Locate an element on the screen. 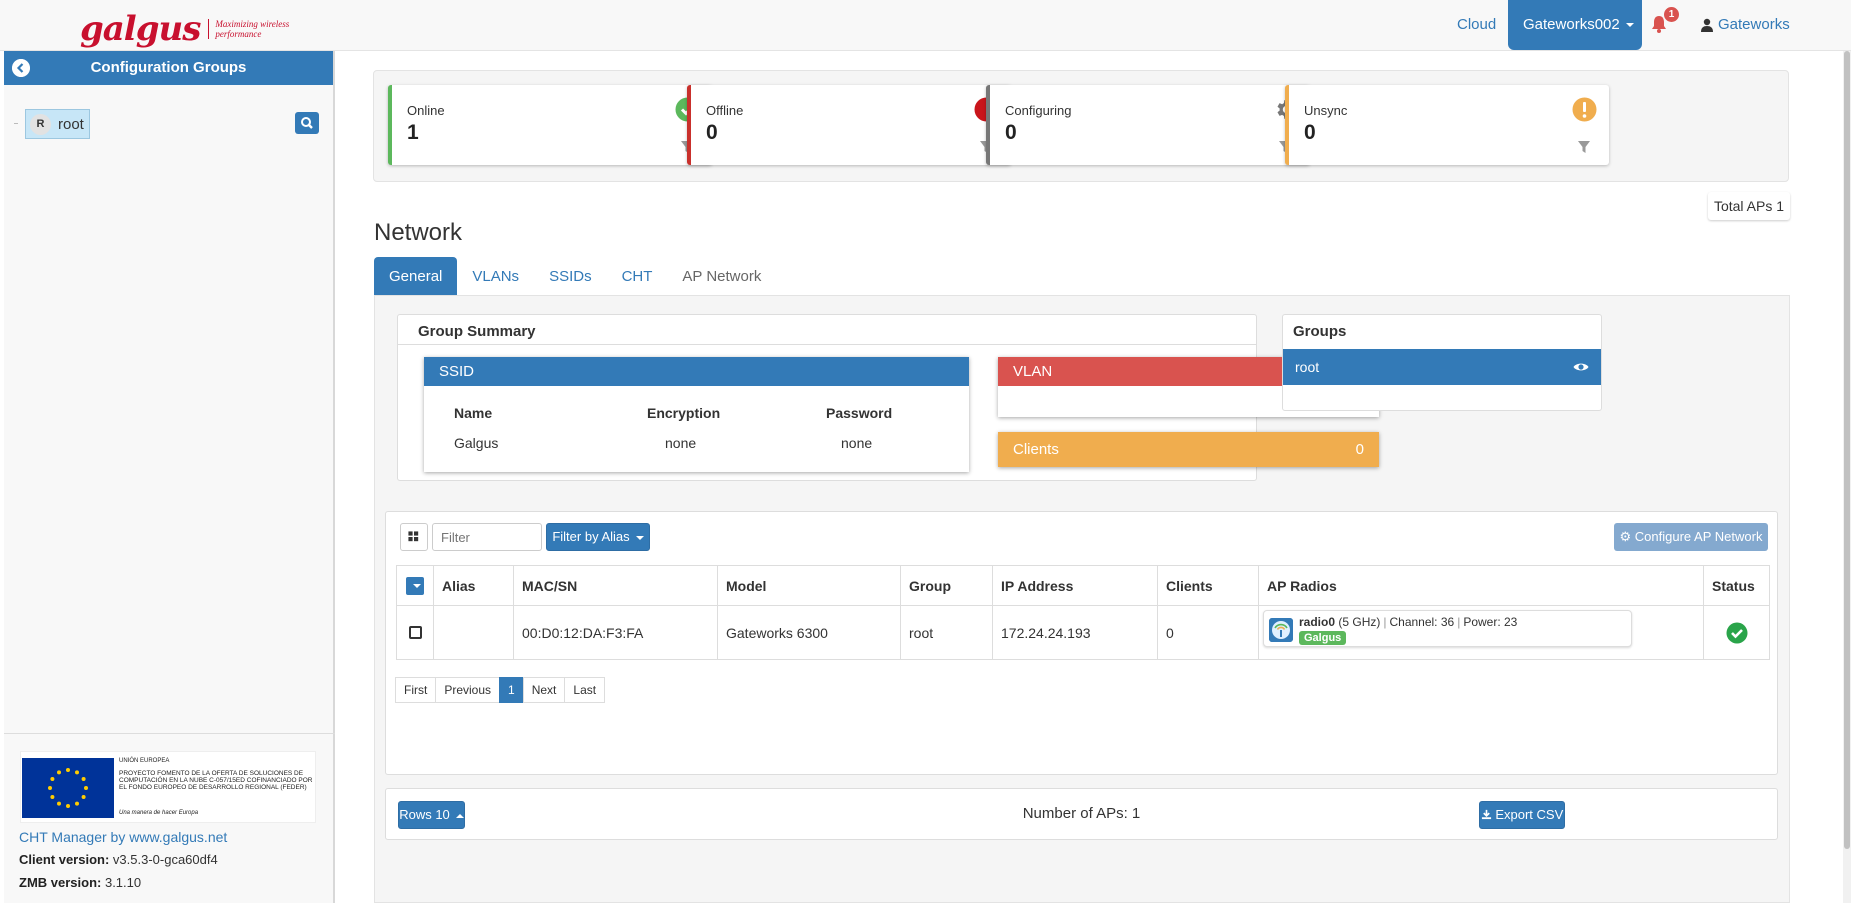  column-group: Group is located at coordinates (946, 585).